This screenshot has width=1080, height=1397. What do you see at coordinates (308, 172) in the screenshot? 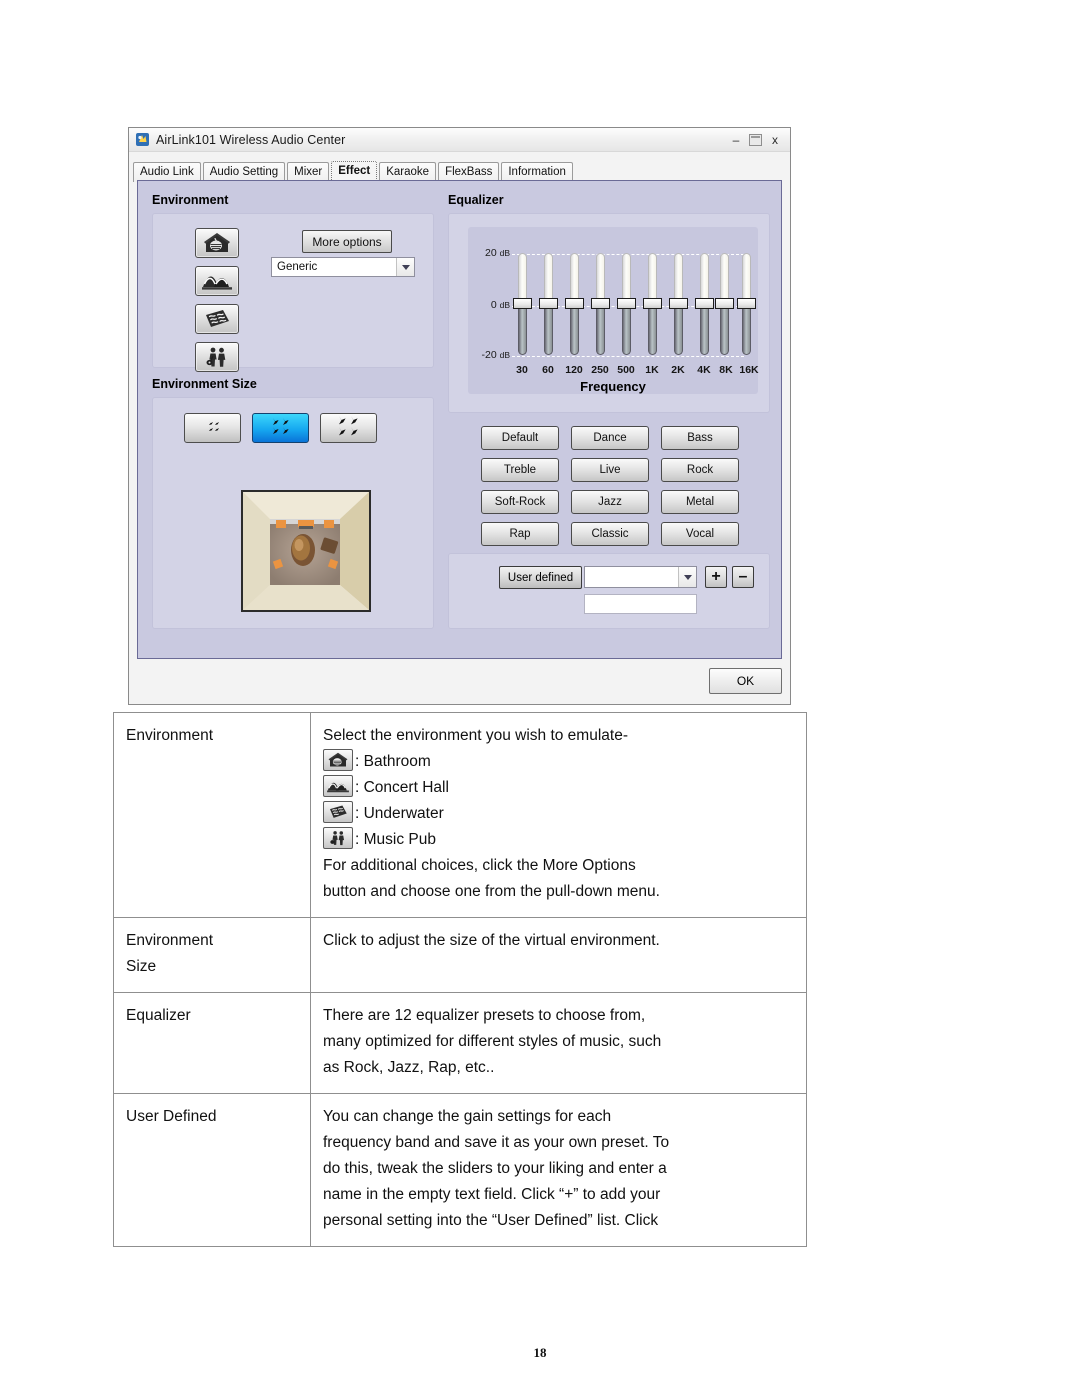
I see `tab-mixer: Mixer` at bounding box center [308, 172].